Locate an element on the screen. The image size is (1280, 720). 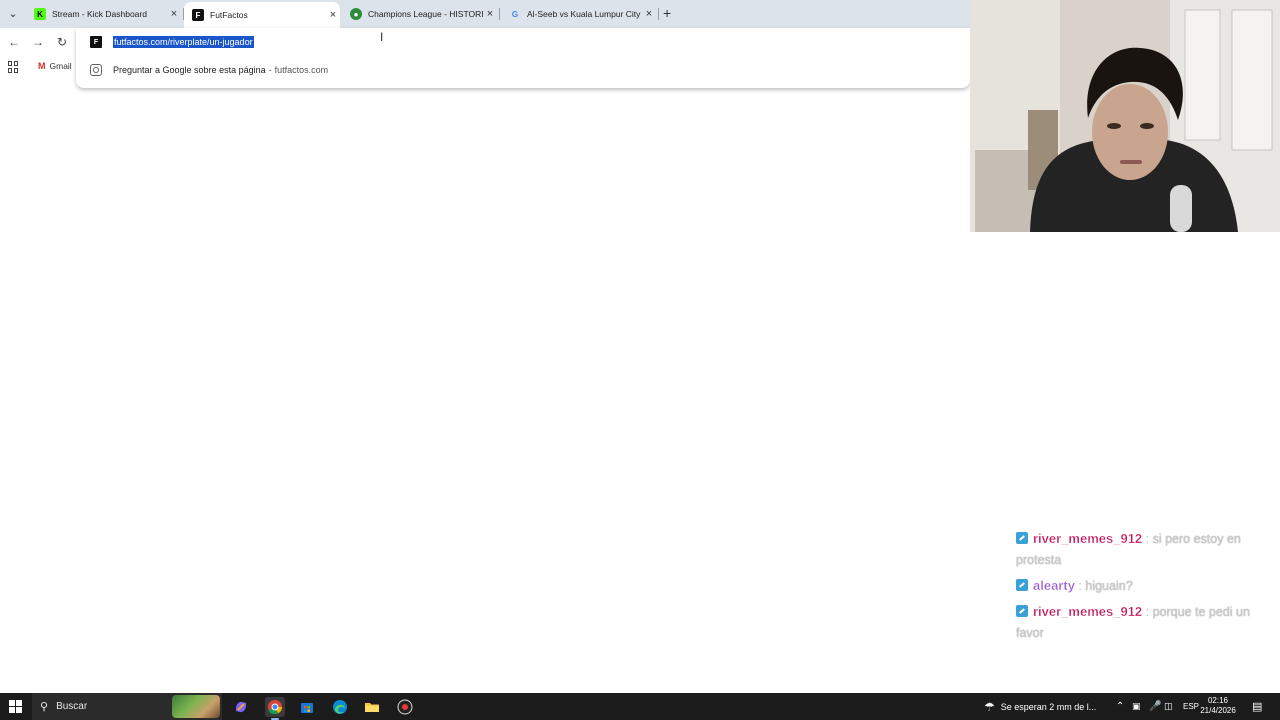
address-bar: F futfactos.com/riverplate/un-jugador is located at coordinates (172, 42).